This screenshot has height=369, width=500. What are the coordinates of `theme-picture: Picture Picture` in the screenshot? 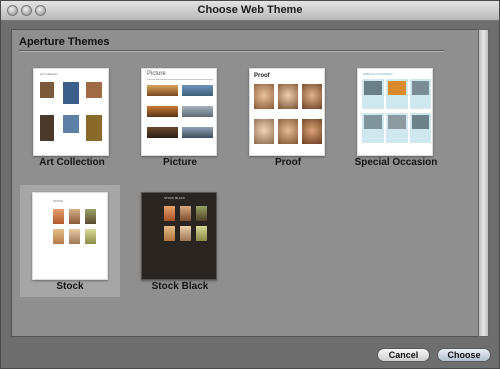 It's located at (180, 116).